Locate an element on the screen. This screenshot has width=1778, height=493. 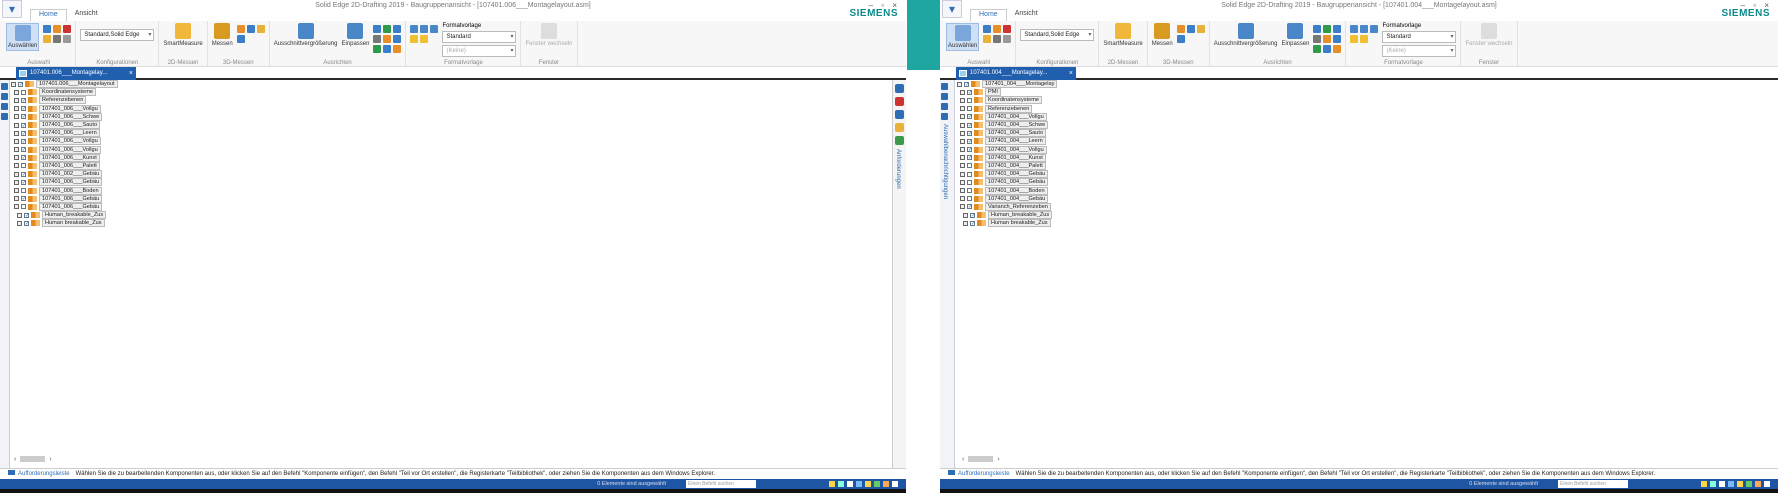
tree-item: Koordinatensysteme is located at coordinates (1007, 100).